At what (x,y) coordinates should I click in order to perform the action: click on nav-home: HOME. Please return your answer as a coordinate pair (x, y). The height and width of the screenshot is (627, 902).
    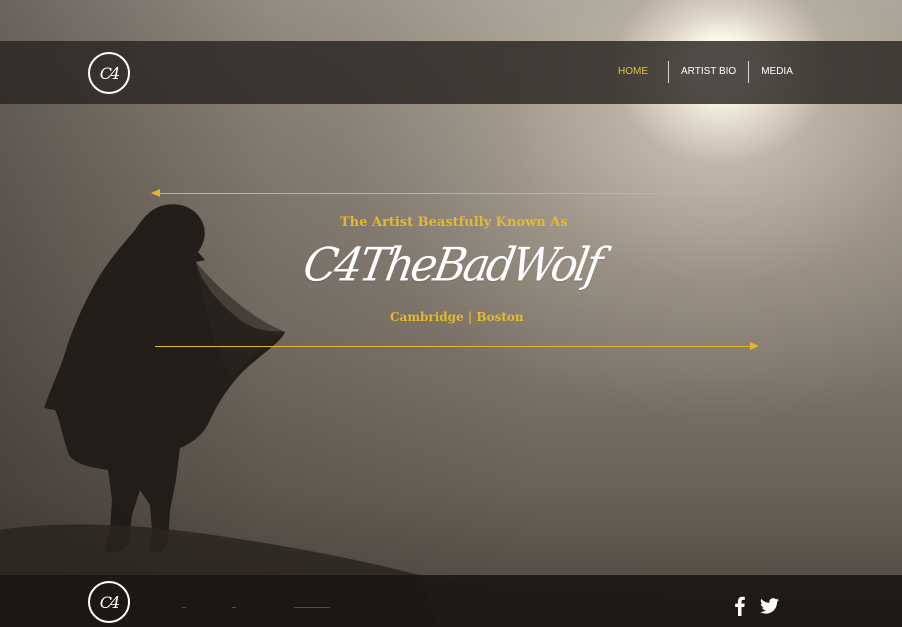
    Looking at the image, I should click on (635, 72).